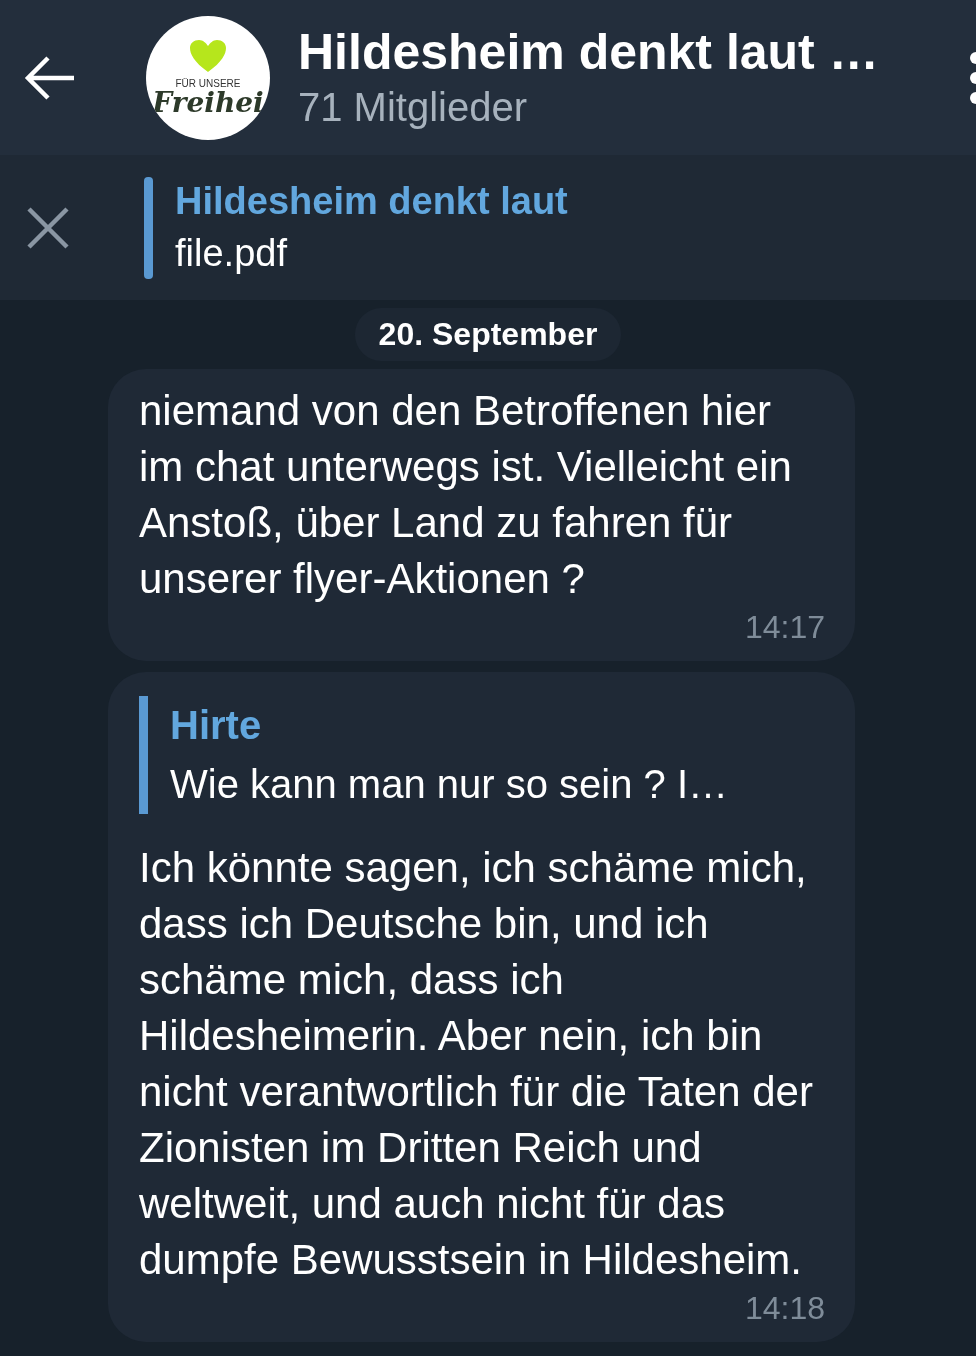  I want to click on close-icon, so click(48, 227).